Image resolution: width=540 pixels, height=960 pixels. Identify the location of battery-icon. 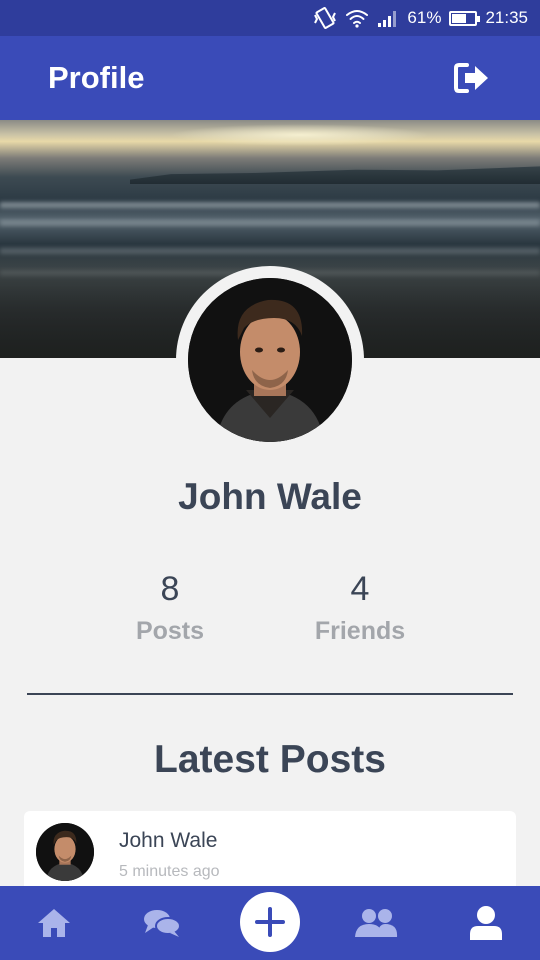
(465, 18).